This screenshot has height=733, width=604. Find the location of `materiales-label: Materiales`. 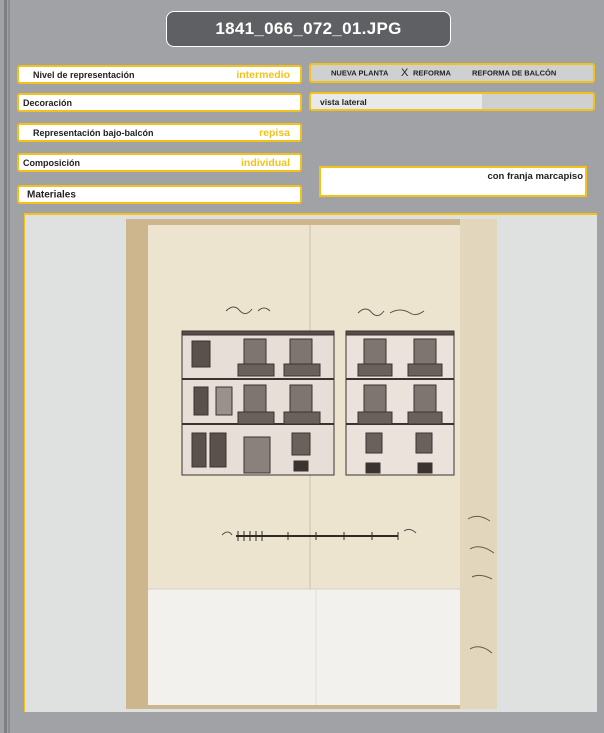

materiales-label: Materiales is located at coordinates (51, 194).